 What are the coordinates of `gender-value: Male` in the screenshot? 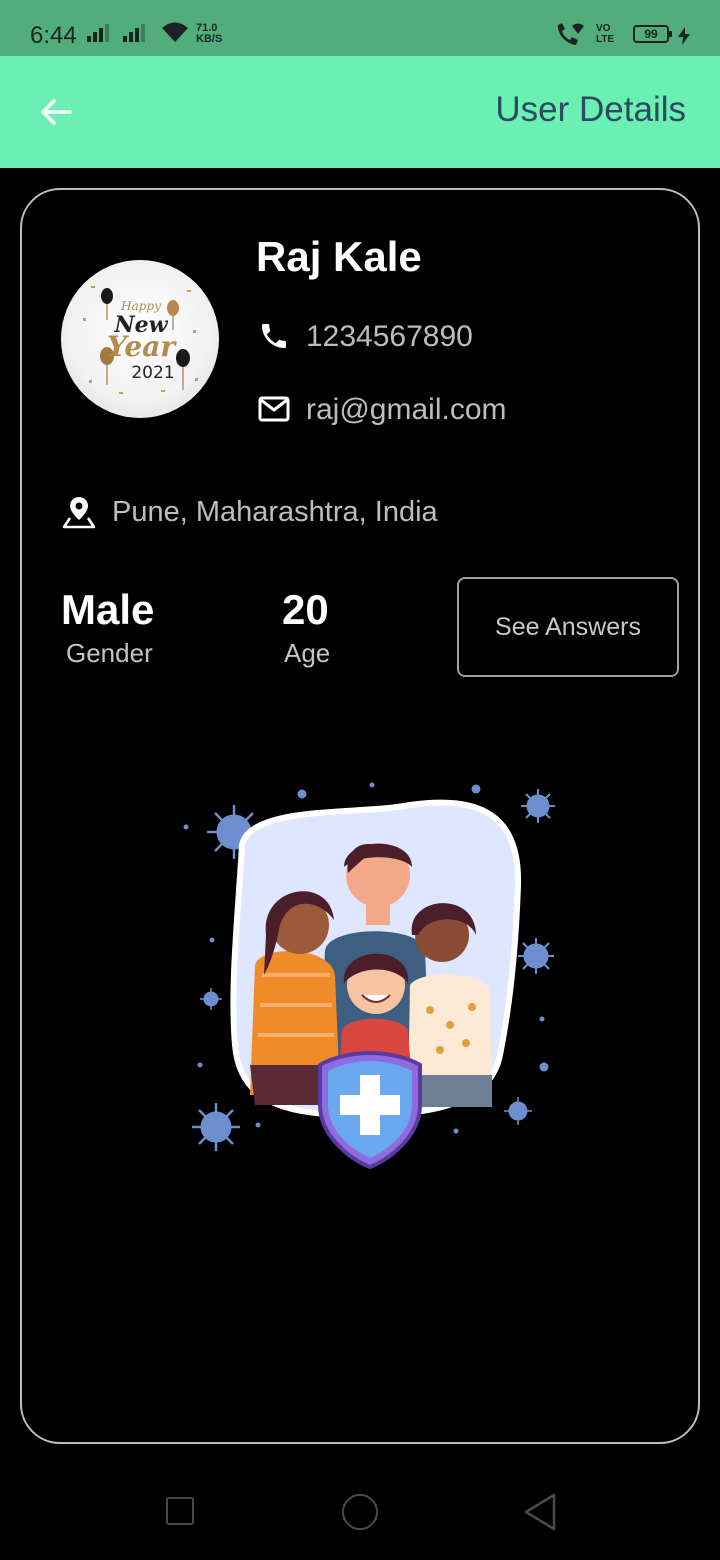 It's located at (108, 609).